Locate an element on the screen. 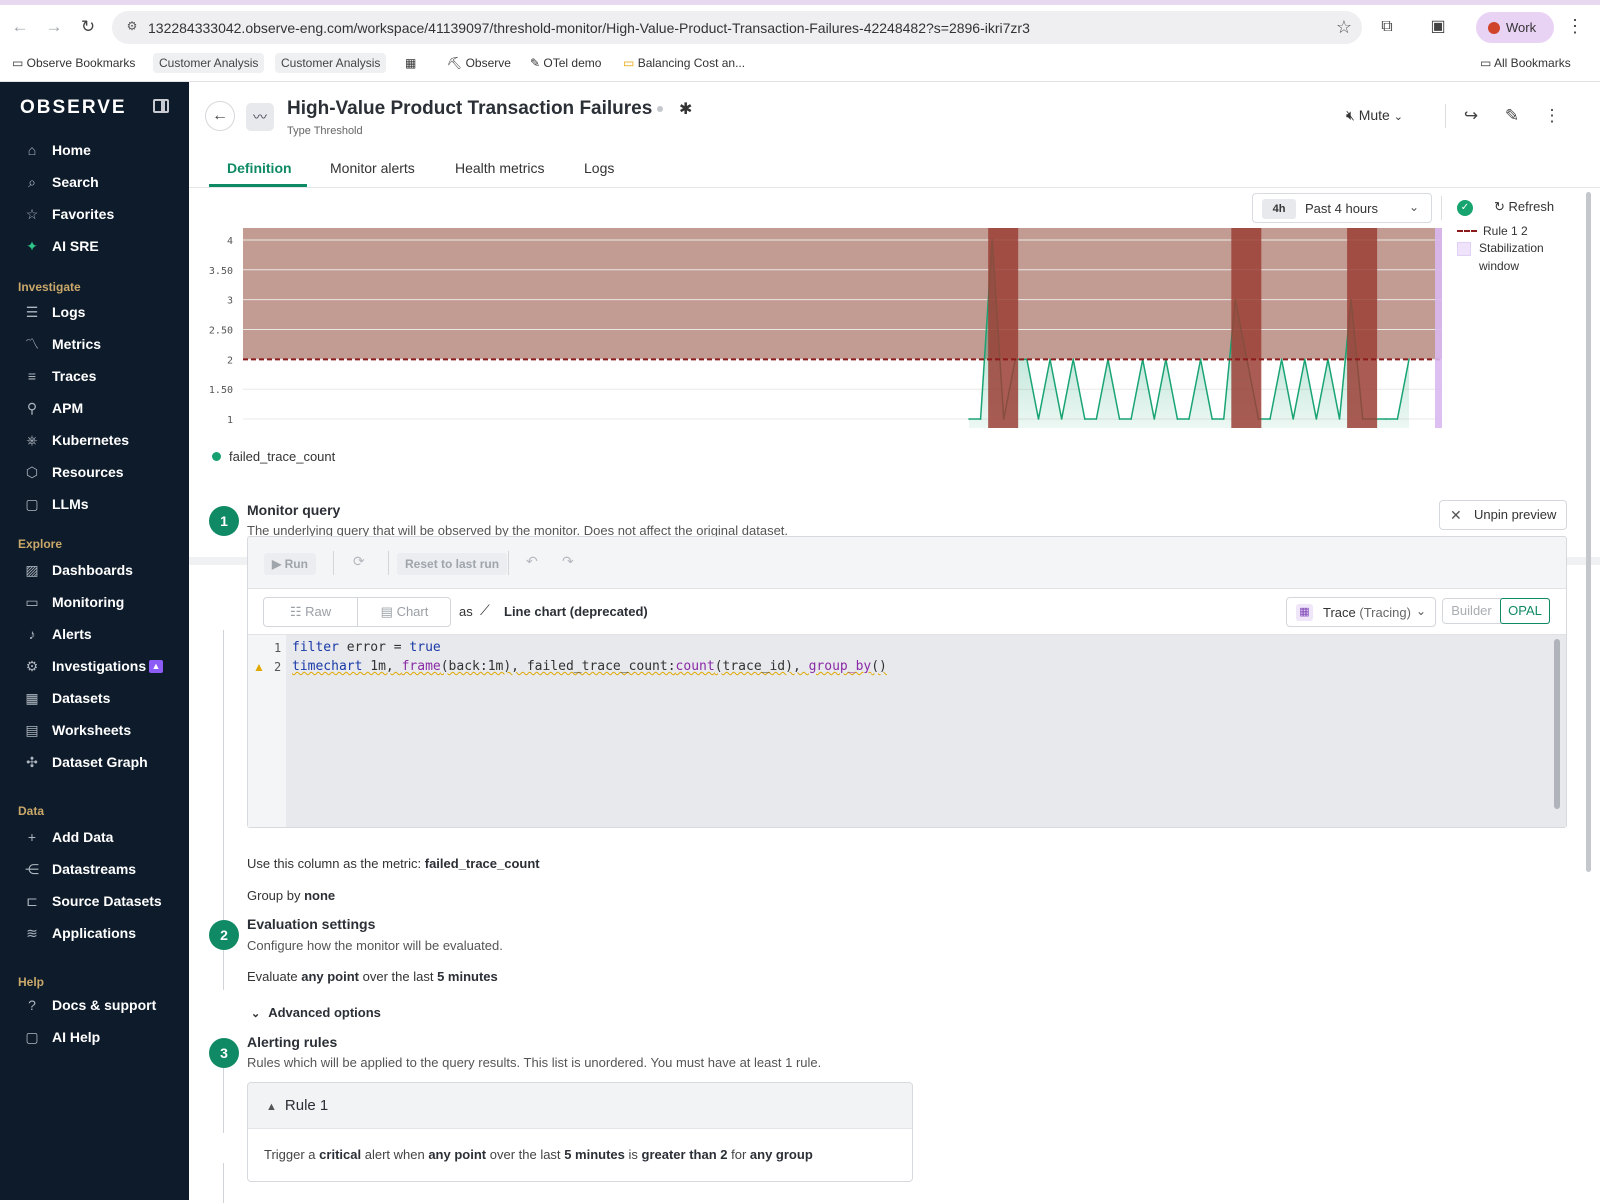  tab-health-metrics: Health metrics is located at coordinates (499, 168).